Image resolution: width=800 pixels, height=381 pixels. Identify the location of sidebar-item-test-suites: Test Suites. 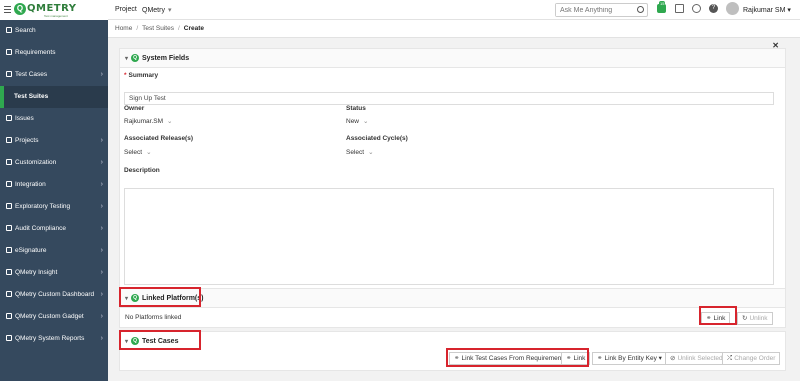
(54, 97).